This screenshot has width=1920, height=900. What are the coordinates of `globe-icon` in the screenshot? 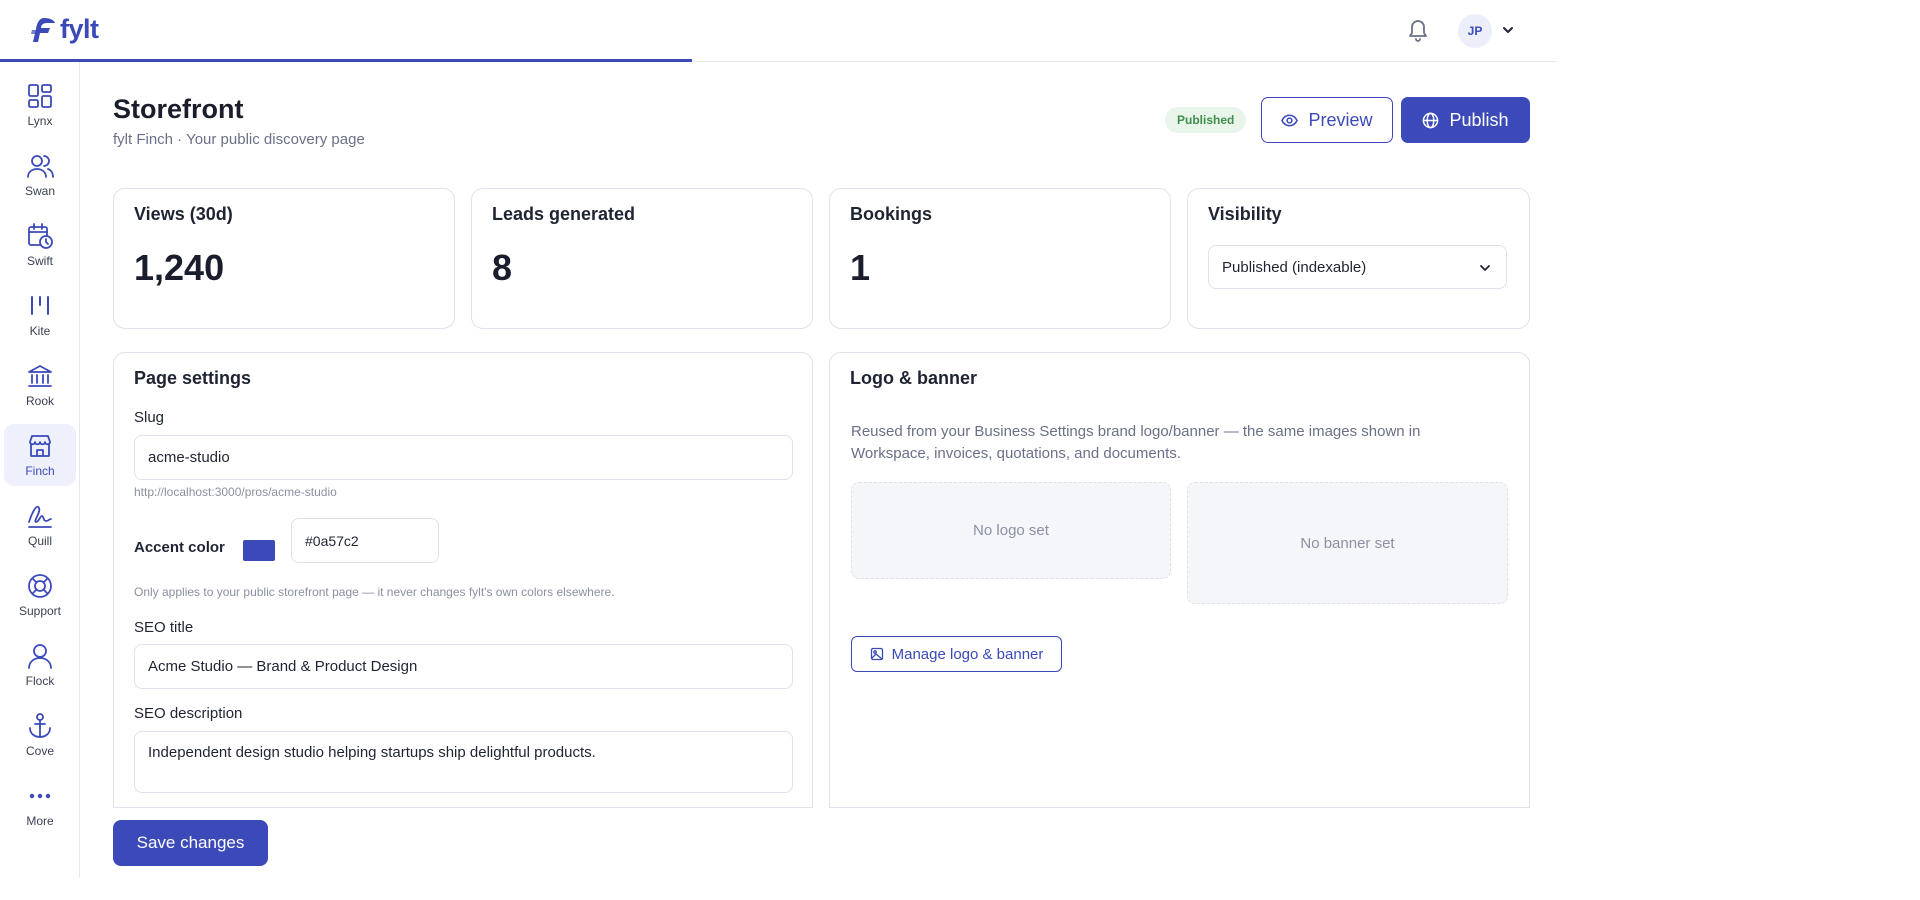 It's located at (1431, 120).